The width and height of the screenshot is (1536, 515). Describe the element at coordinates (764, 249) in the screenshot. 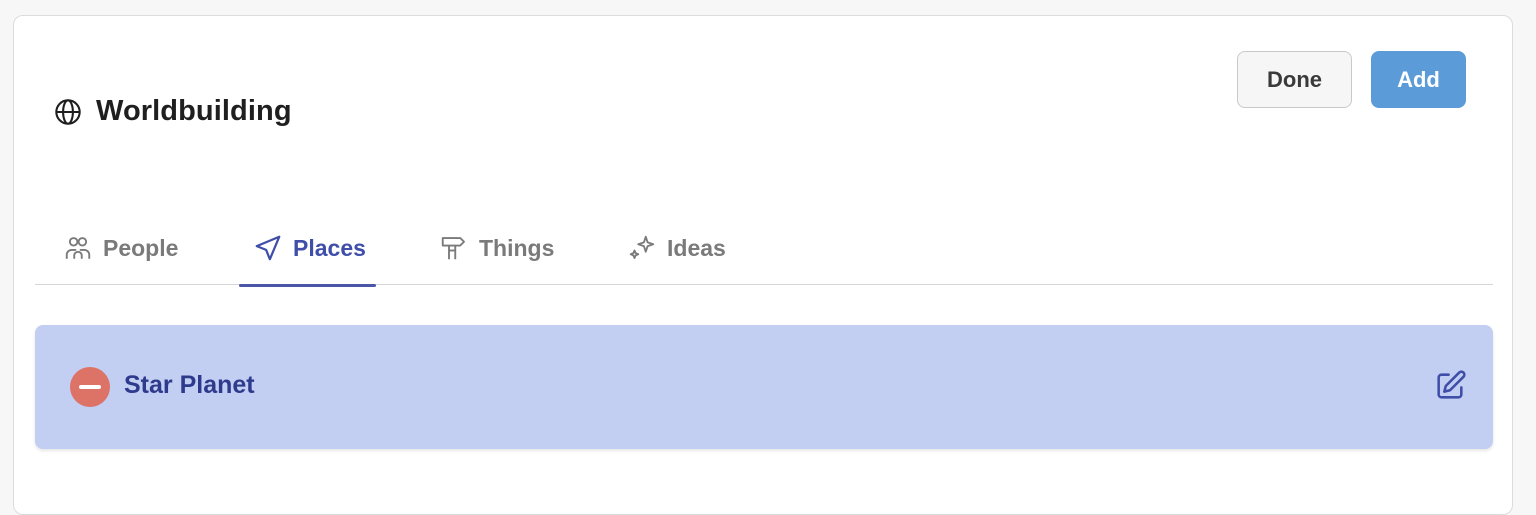

I see `tab-bar: People Places Things Ideas` at that location.